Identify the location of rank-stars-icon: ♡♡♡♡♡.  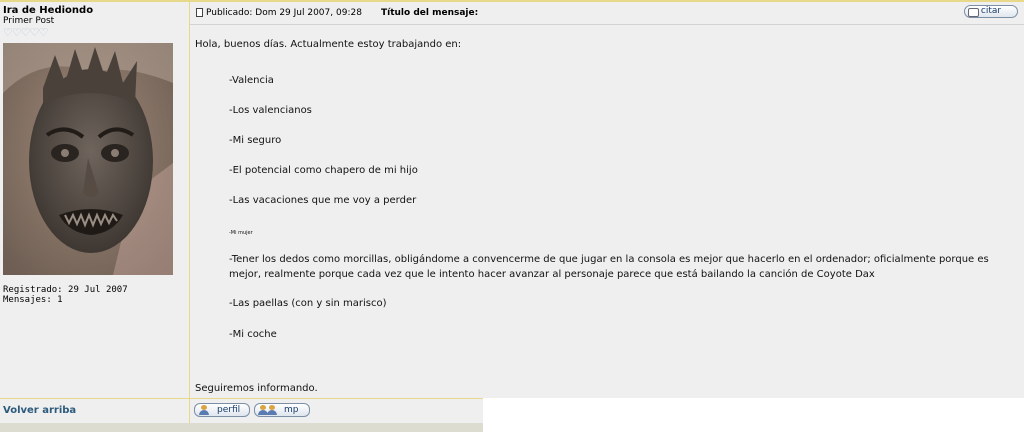
(25, 32).